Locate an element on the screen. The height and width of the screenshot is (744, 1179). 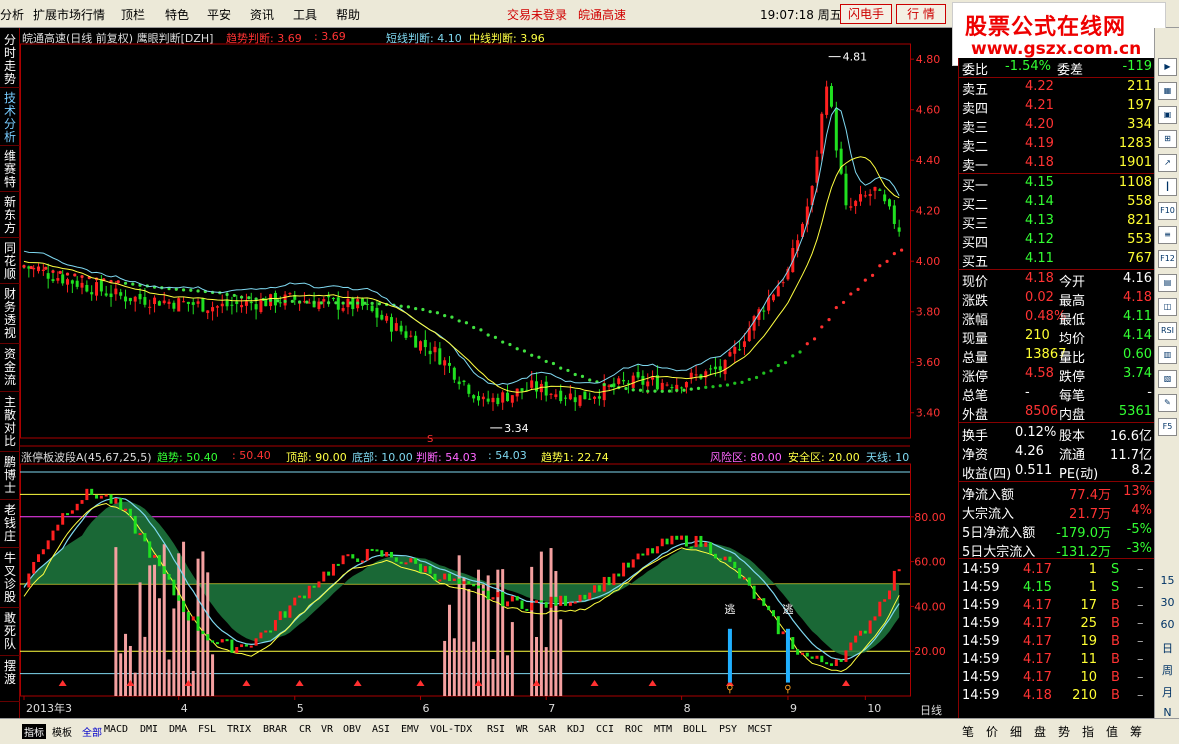
indicator-tab: DMA is located at coordinates (178, 729).